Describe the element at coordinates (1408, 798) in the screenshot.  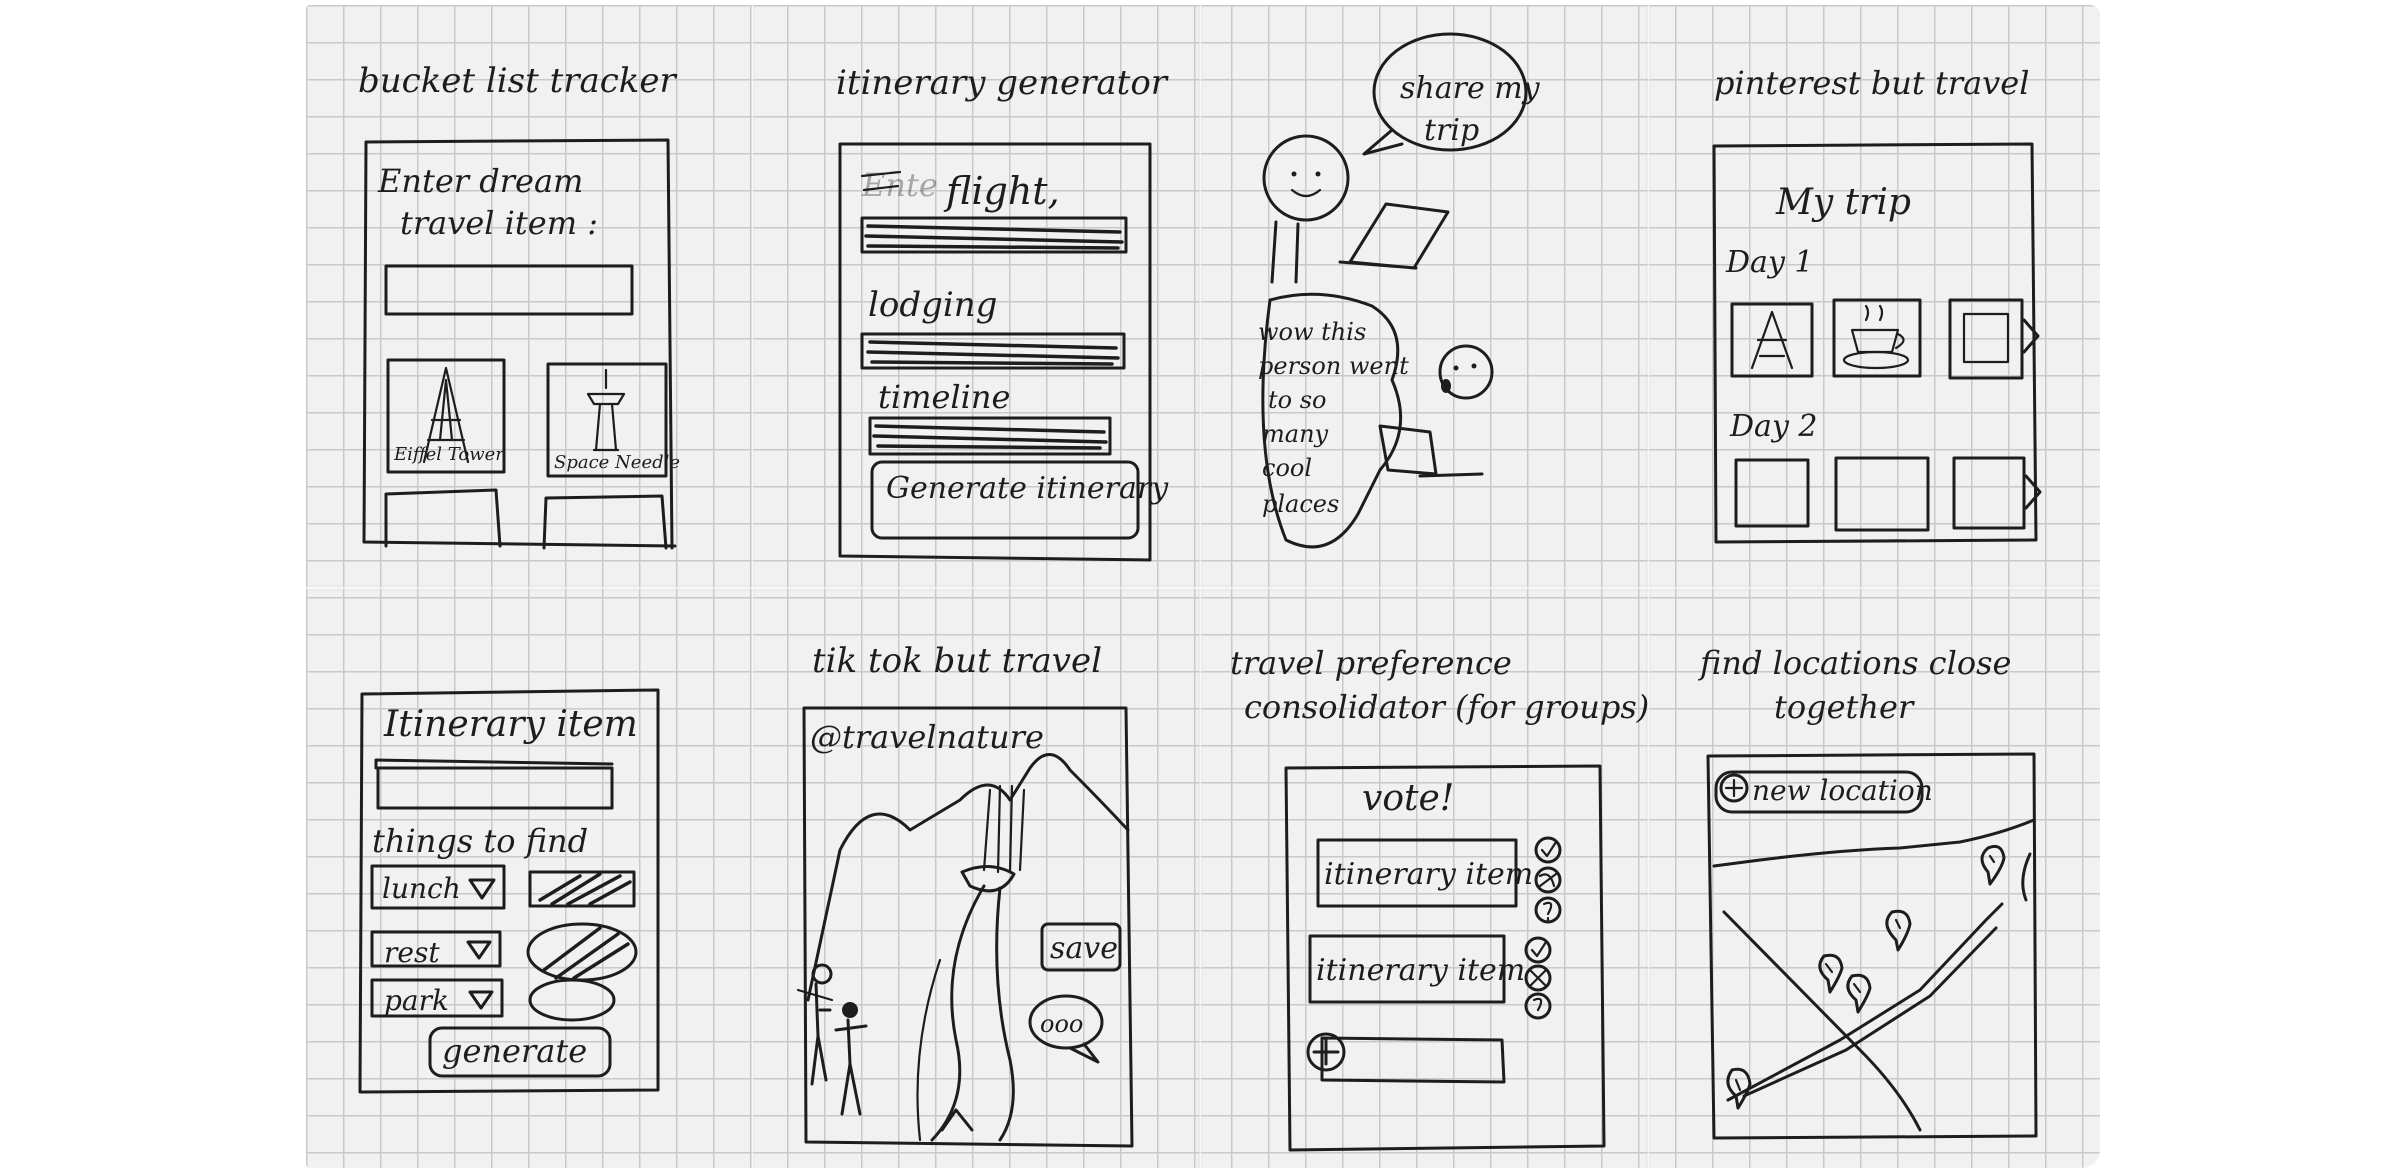
I see `vote-heading: vote!` at that location.